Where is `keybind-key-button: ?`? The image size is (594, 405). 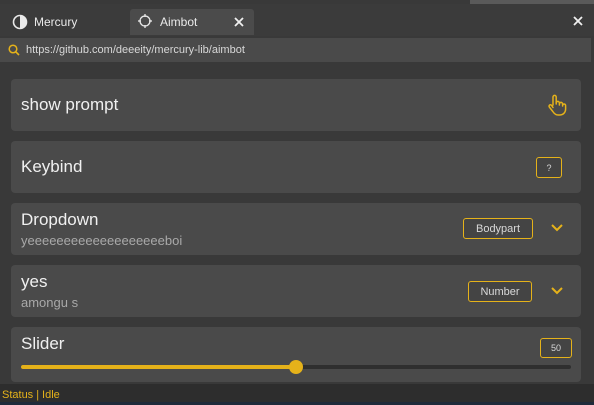
keybind-key-button: ? is located at coordinates (549, 167).